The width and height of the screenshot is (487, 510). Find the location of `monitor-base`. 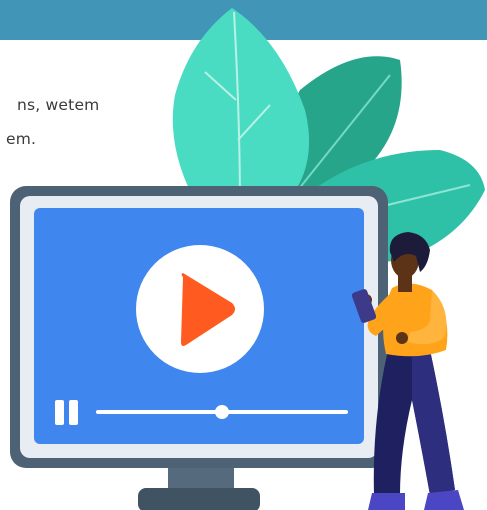

monitor-base is located at coordinates (199, 499).